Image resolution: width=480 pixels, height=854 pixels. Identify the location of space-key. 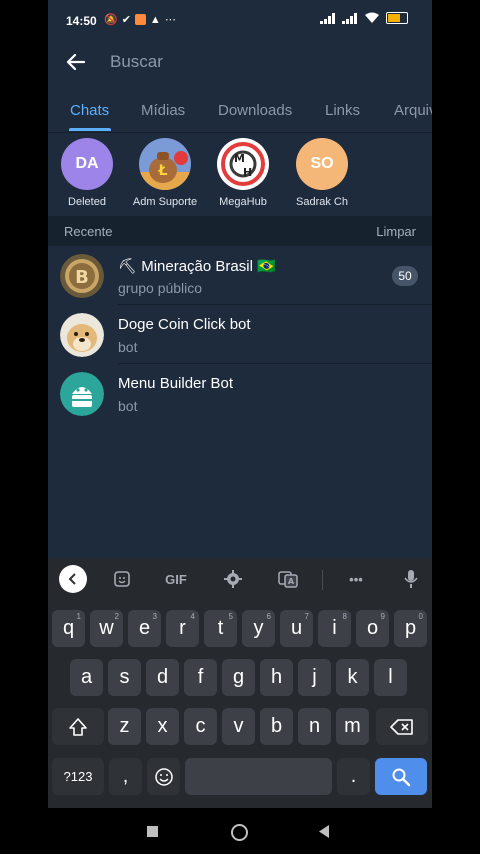
(258, 776).